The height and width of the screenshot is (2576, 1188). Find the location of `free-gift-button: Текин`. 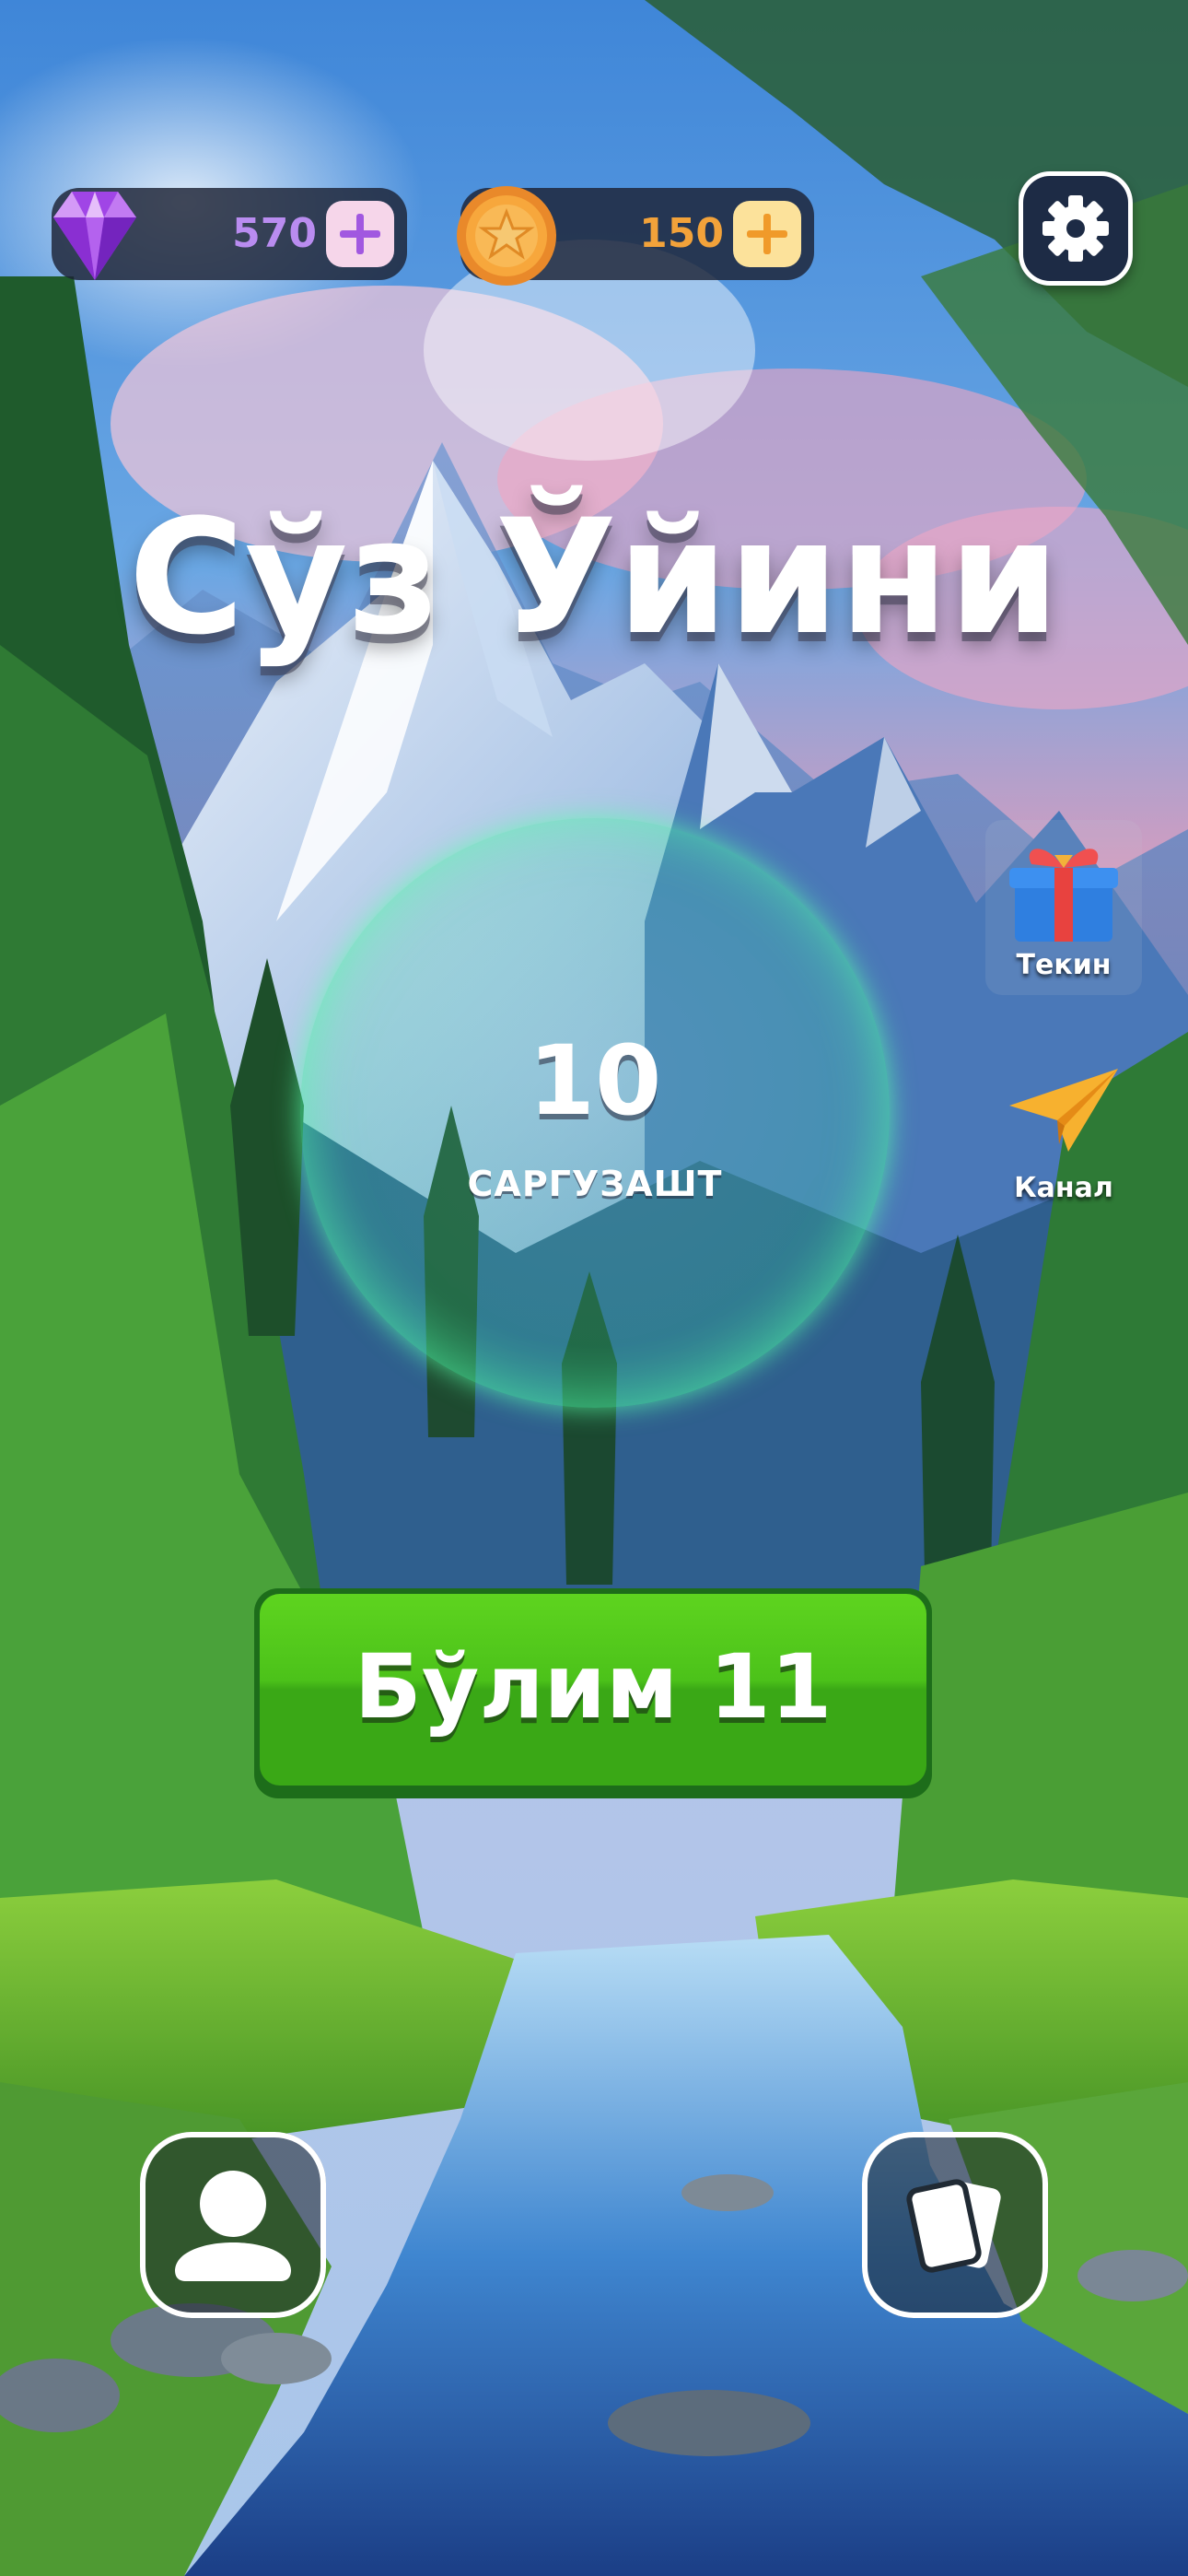

free-gift-button: Текин is located at coordinates (1063, 907).